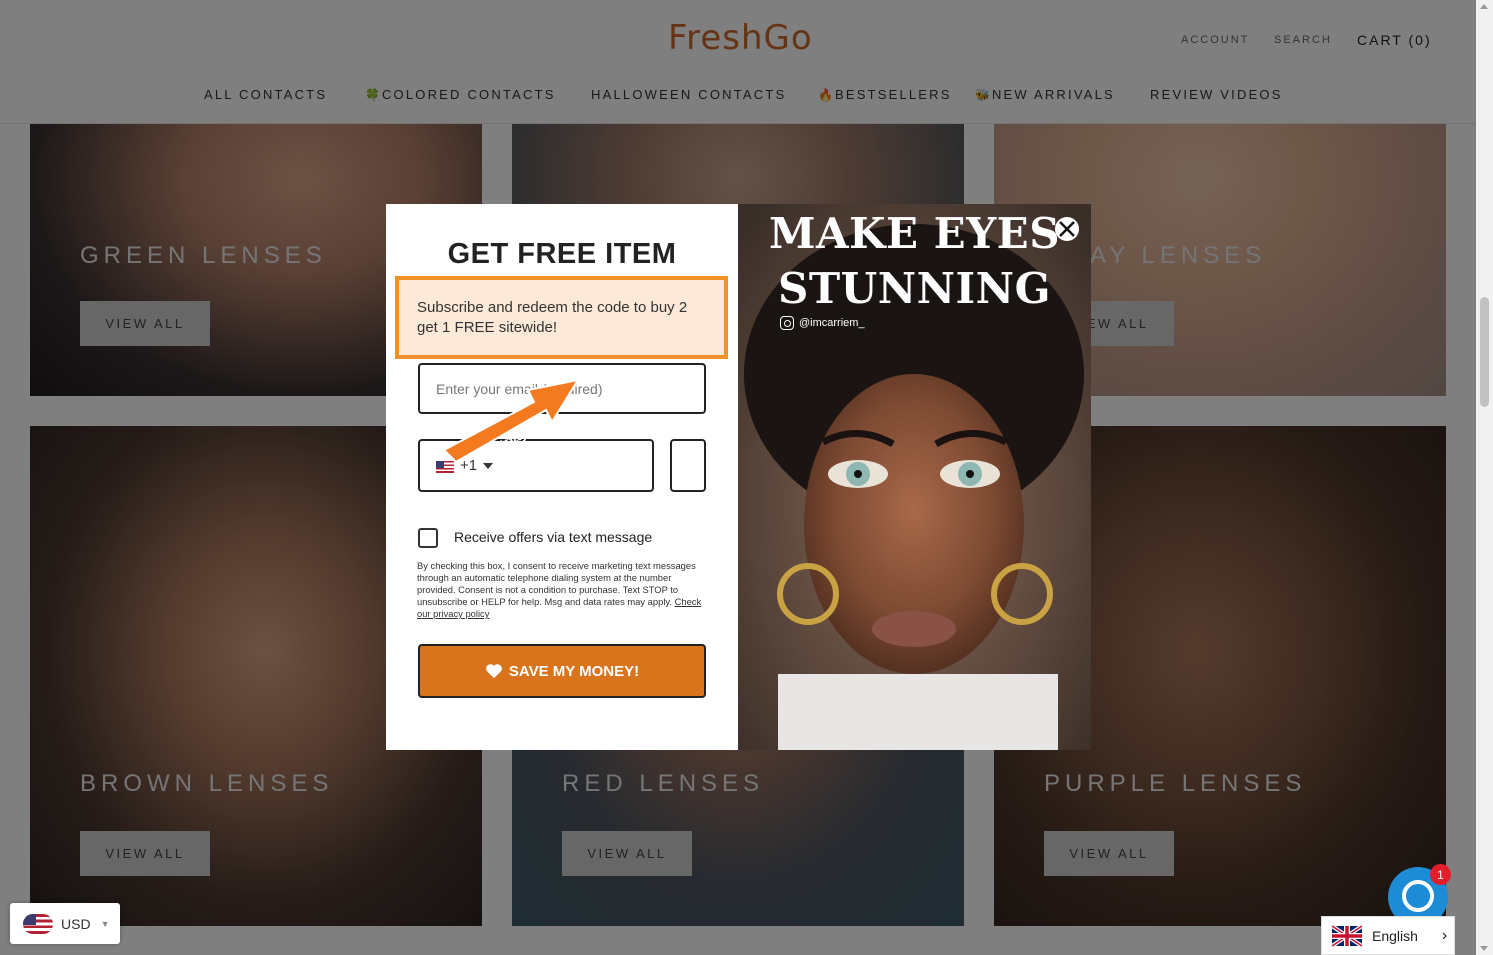  Describe the element at coordinates (832, 323) in the screenshot. I see `instagram-handle: @imcarriem_` at that location.